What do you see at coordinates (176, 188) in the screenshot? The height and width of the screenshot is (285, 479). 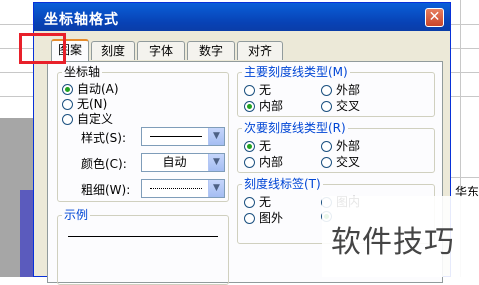 I see `dotted-line-swatch` at bounding box center [176, 188].